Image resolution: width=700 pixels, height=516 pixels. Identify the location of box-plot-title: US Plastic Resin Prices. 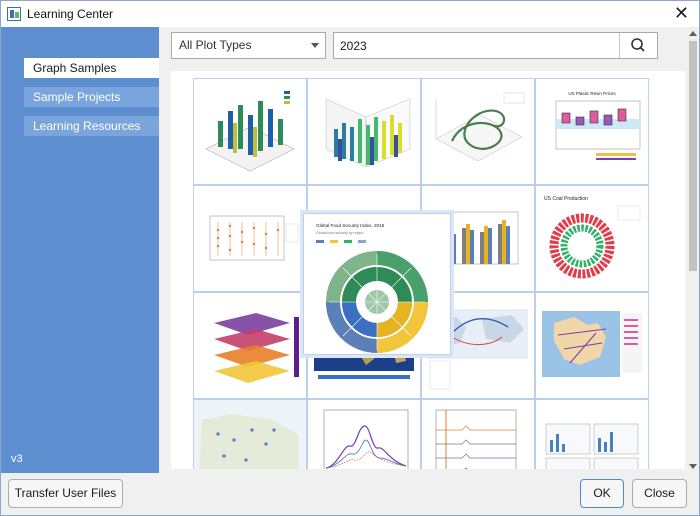
(592, 93).